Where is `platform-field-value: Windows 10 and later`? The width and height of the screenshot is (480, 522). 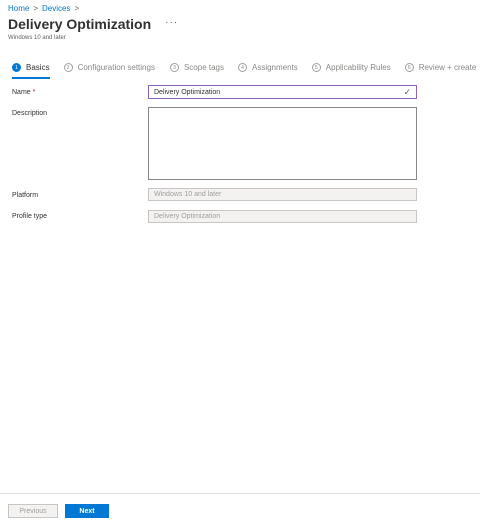 platform-field-value: Windows 10 and later is located at coordinates (188, 194).